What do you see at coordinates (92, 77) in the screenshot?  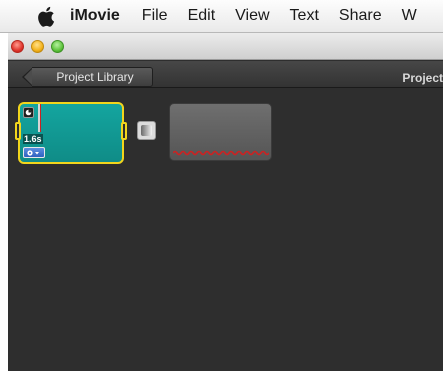 I see `project-library-button: Project Library` at bounding box center [92, 77].